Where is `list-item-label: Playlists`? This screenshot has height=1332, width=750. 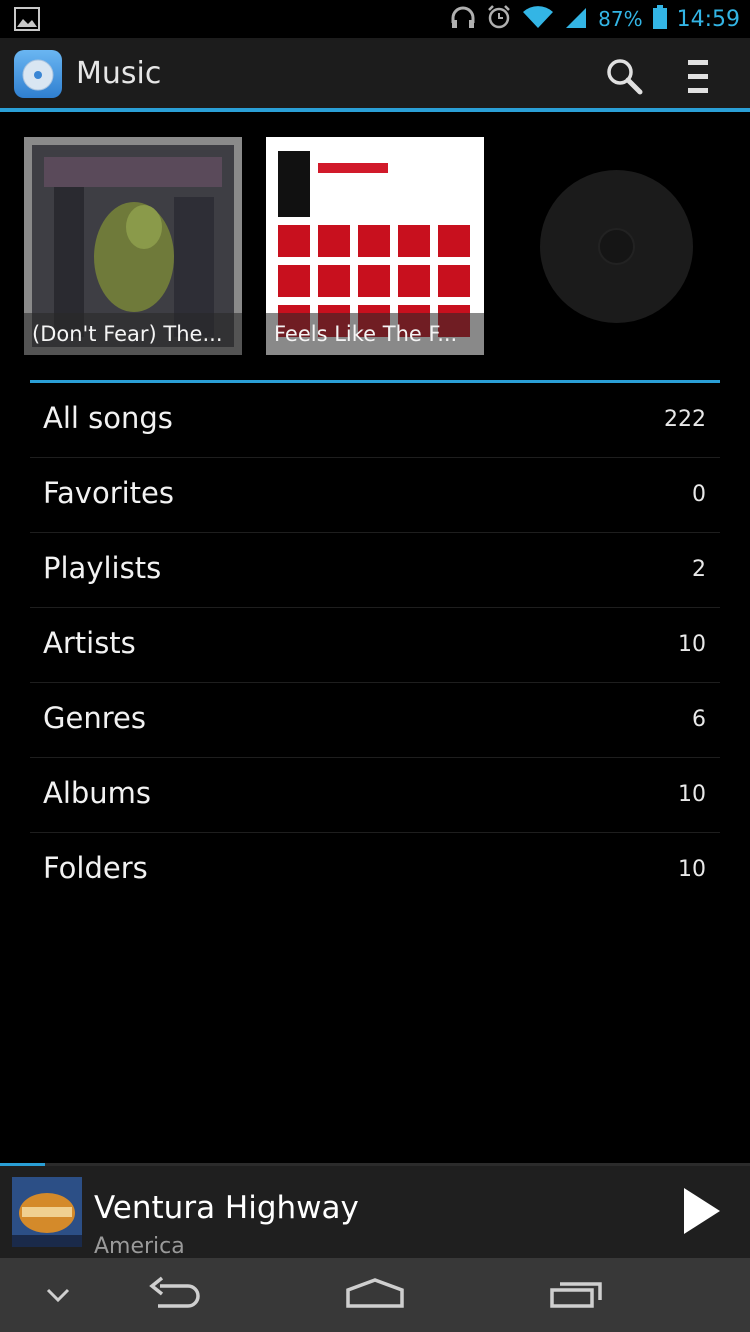 list-item-label: Playlists is located at coordinates (102, 568).